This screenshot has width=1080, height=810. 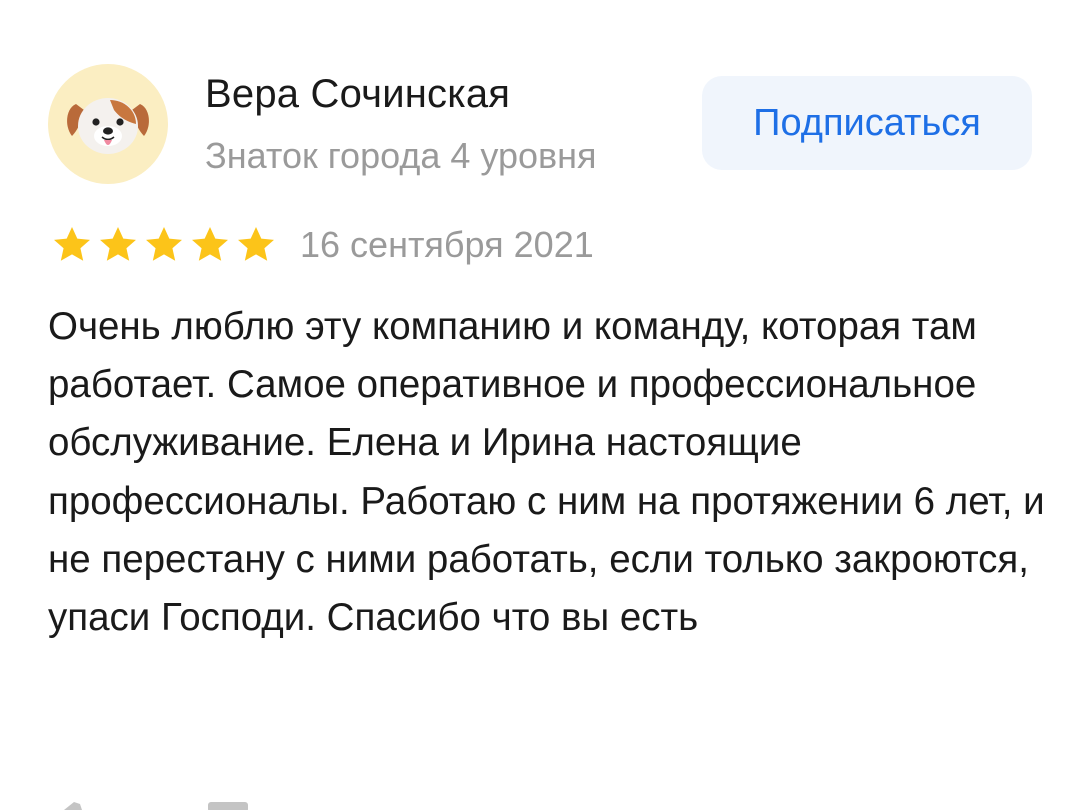 What do you see at coordinates (867, 123) in the screenshot?
I see `subscribe-button: Подписаться` at bounding box center [867, 123].